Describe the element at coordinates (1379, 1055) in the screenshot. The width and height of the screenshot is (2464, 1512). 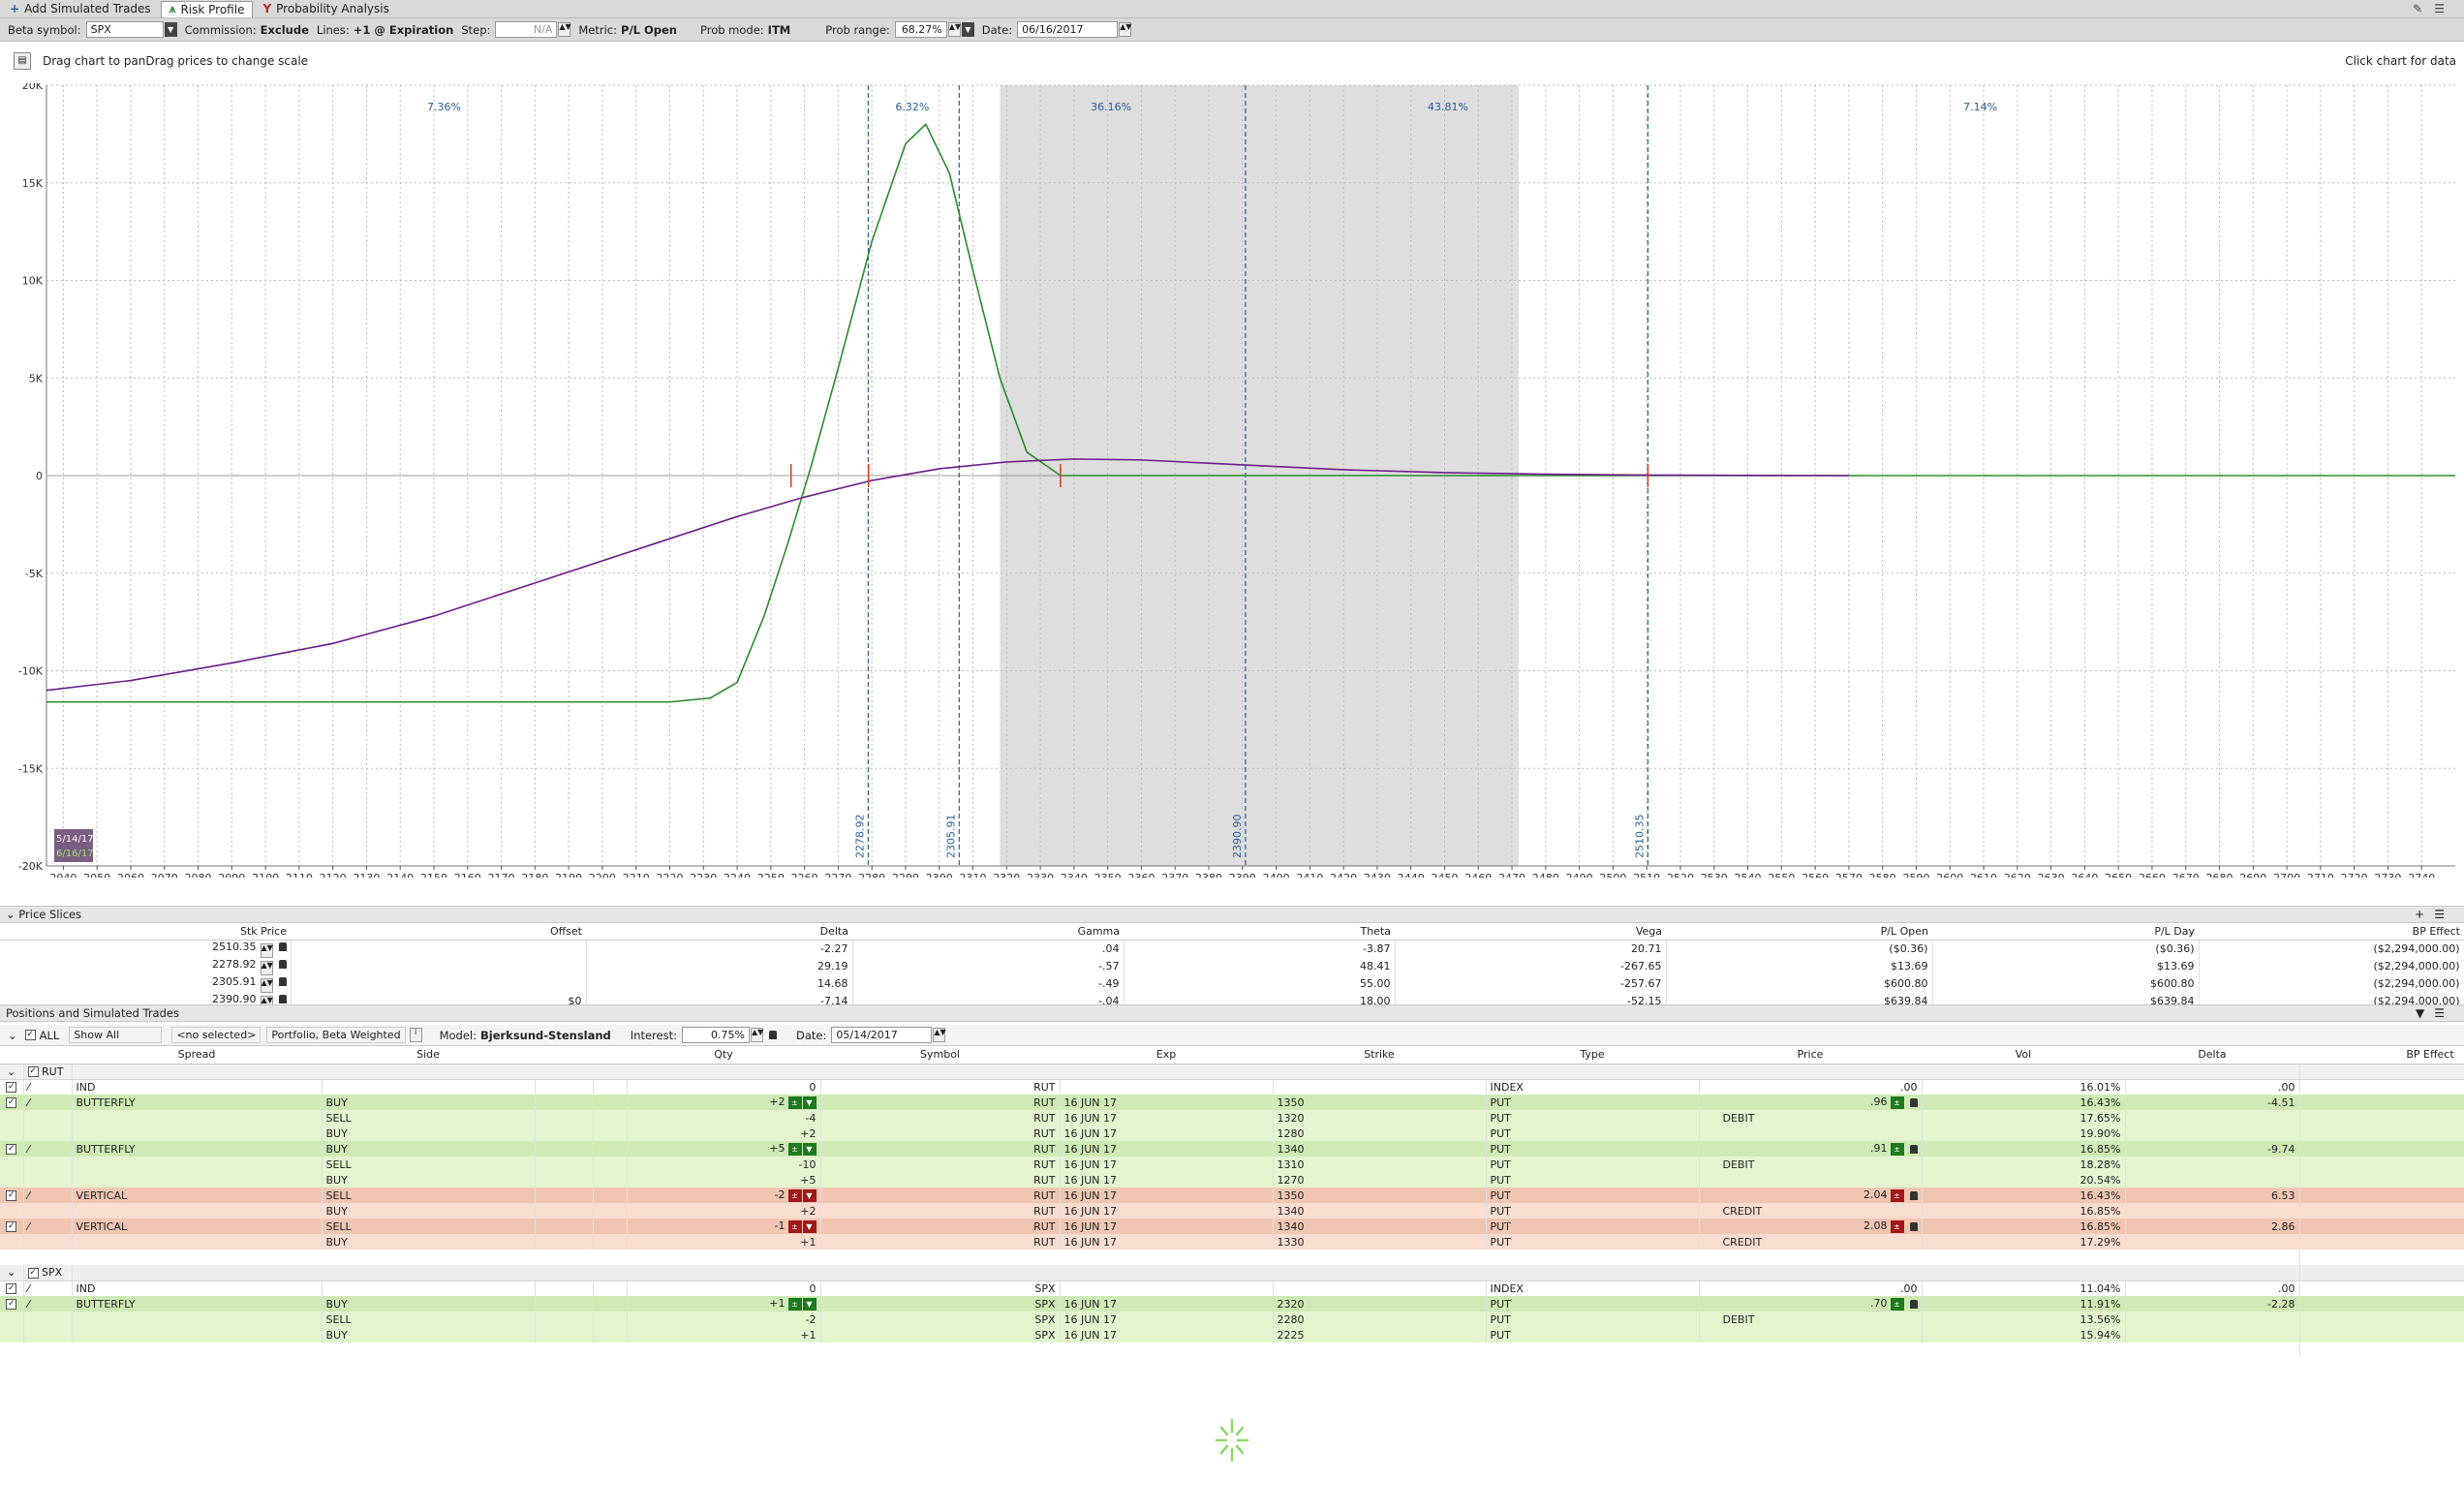
I see `column-header: Strike` at that location.